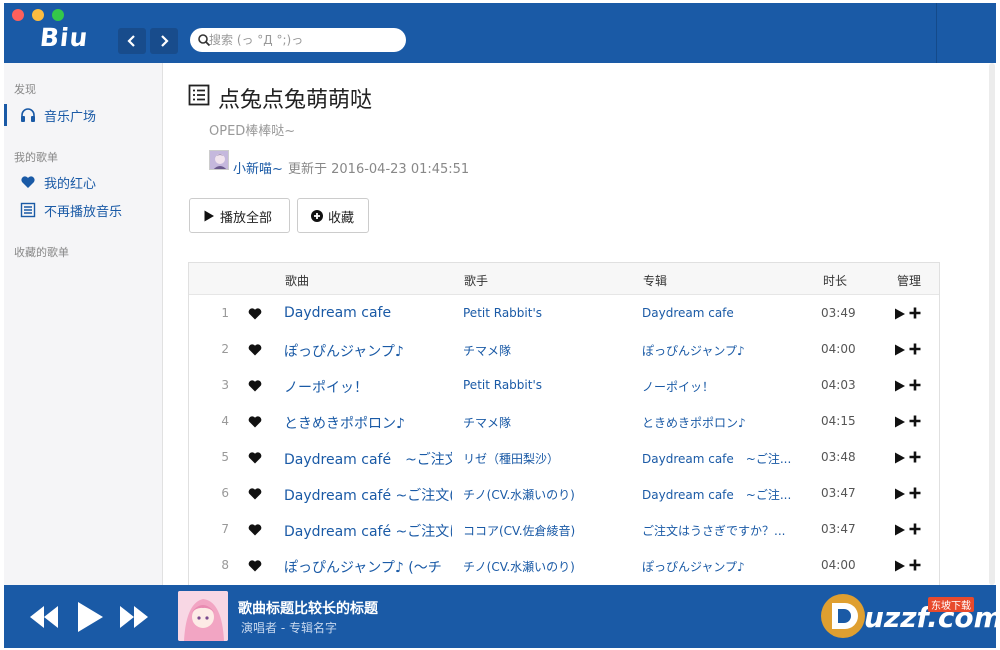  Describe the element at coordinates (722, 313) in the screenshot. I see `track-album: Daydream cafe` at that location.